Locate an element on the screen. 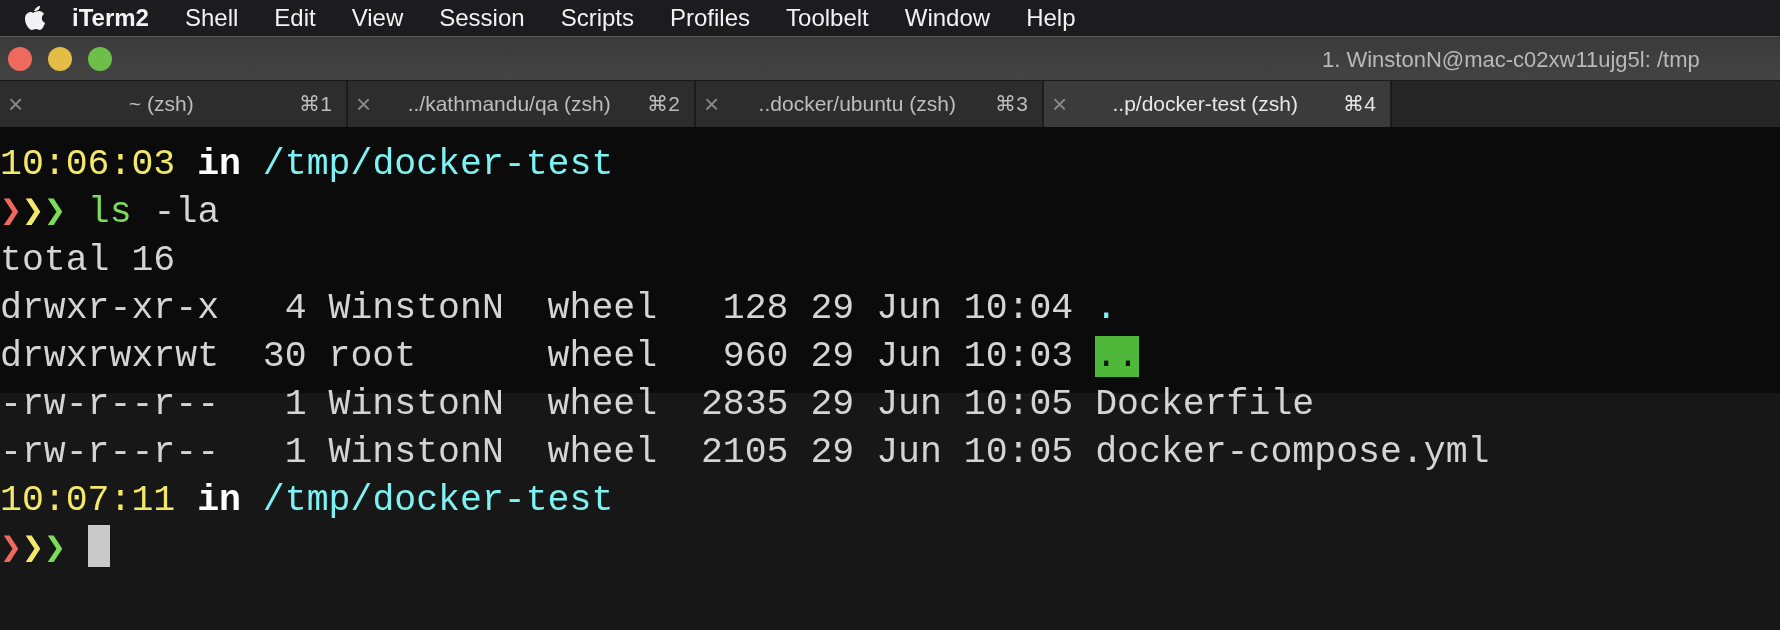  window-title: 1. WinstonN@mac-c02xw11ujg5l: /tmp is located at coordinates (1511, 60).